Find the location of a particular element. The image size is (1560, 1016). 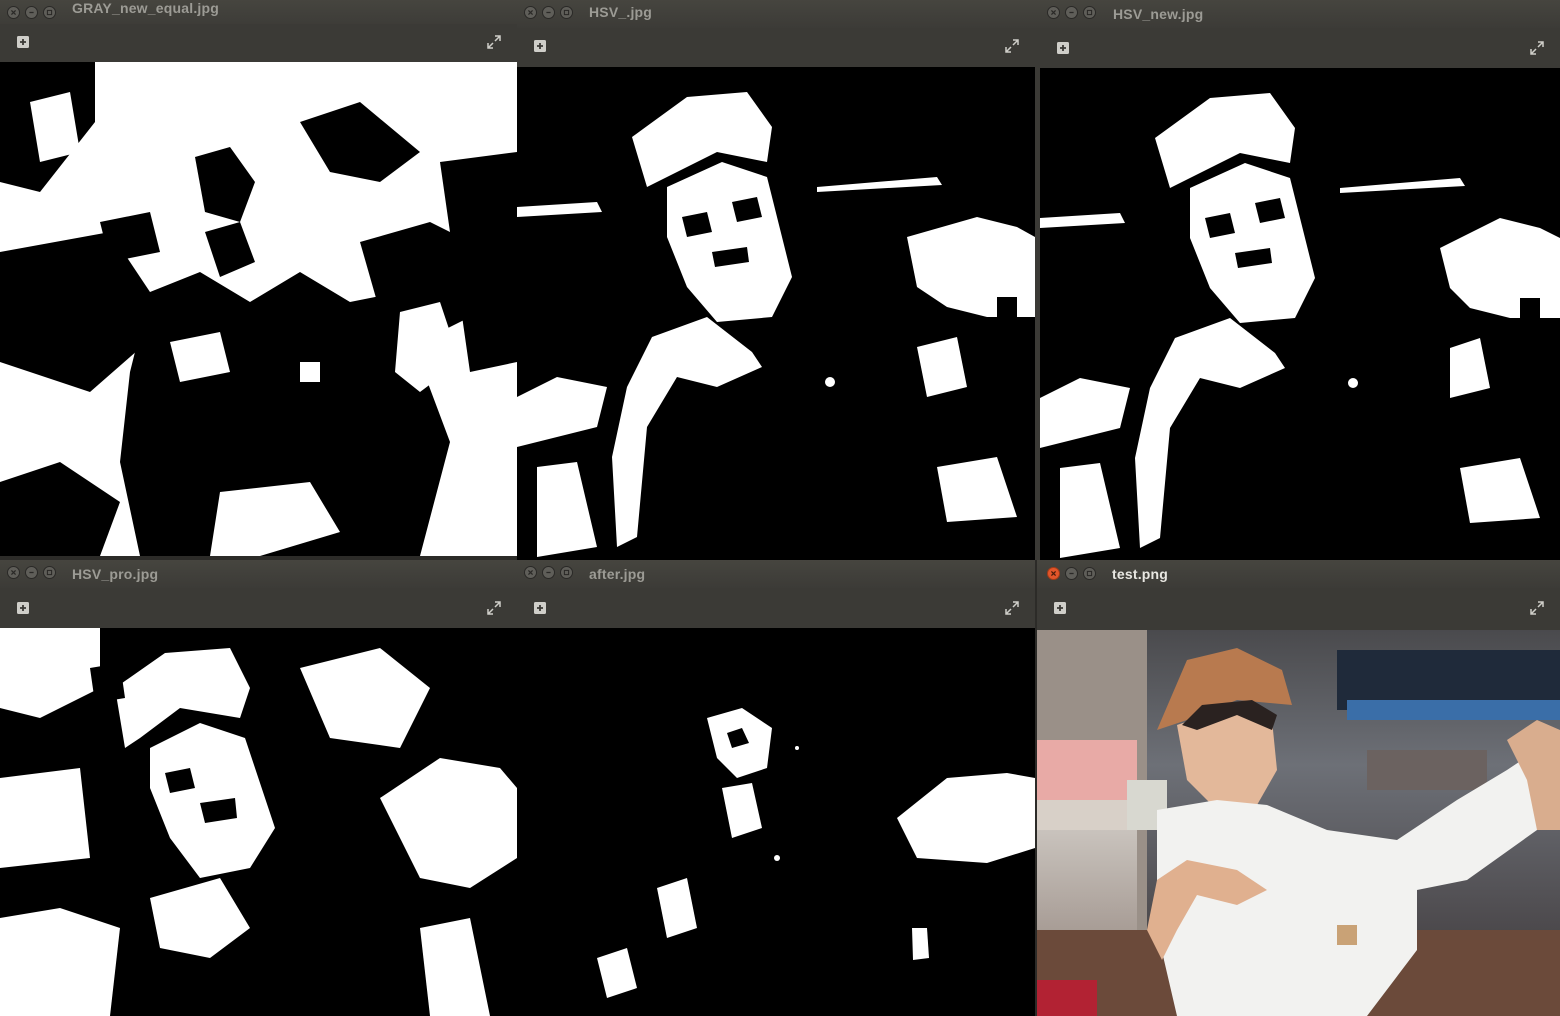

window-titlebar: test.png is located at coordinates (1298, 574).